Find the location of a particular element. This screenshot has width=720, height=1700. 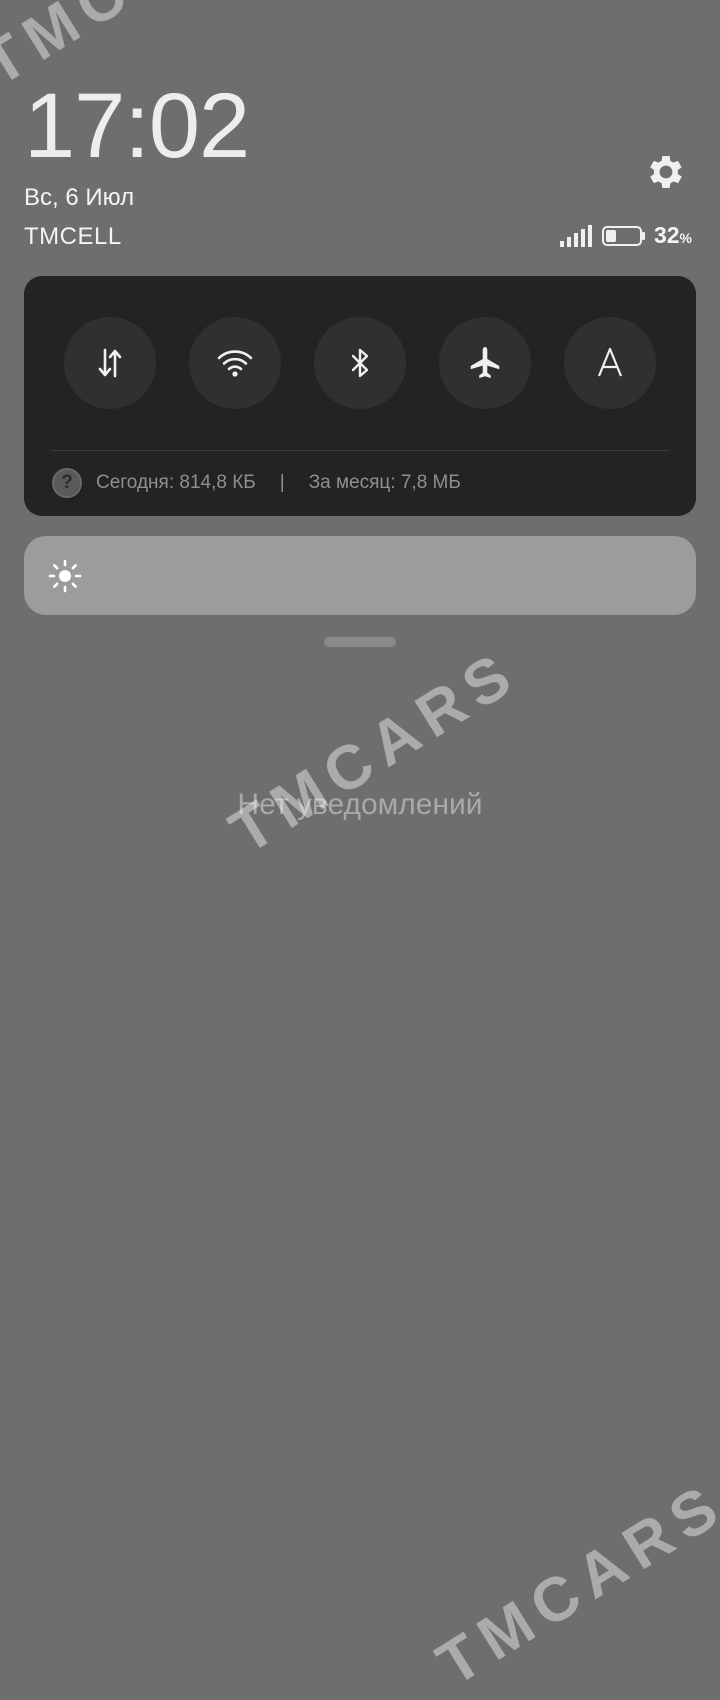

data-arrows-icon is located at coordinates (110, 363).